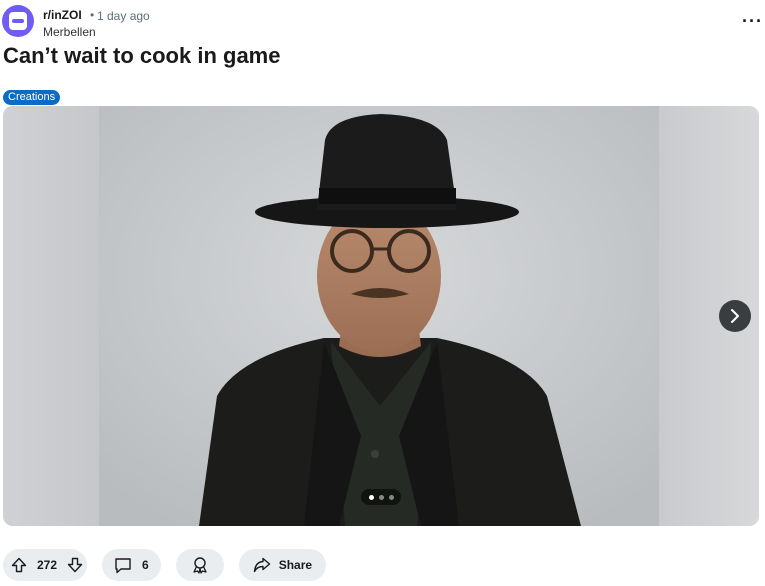  I want to click on vote-count: 272, so click(47, 565).